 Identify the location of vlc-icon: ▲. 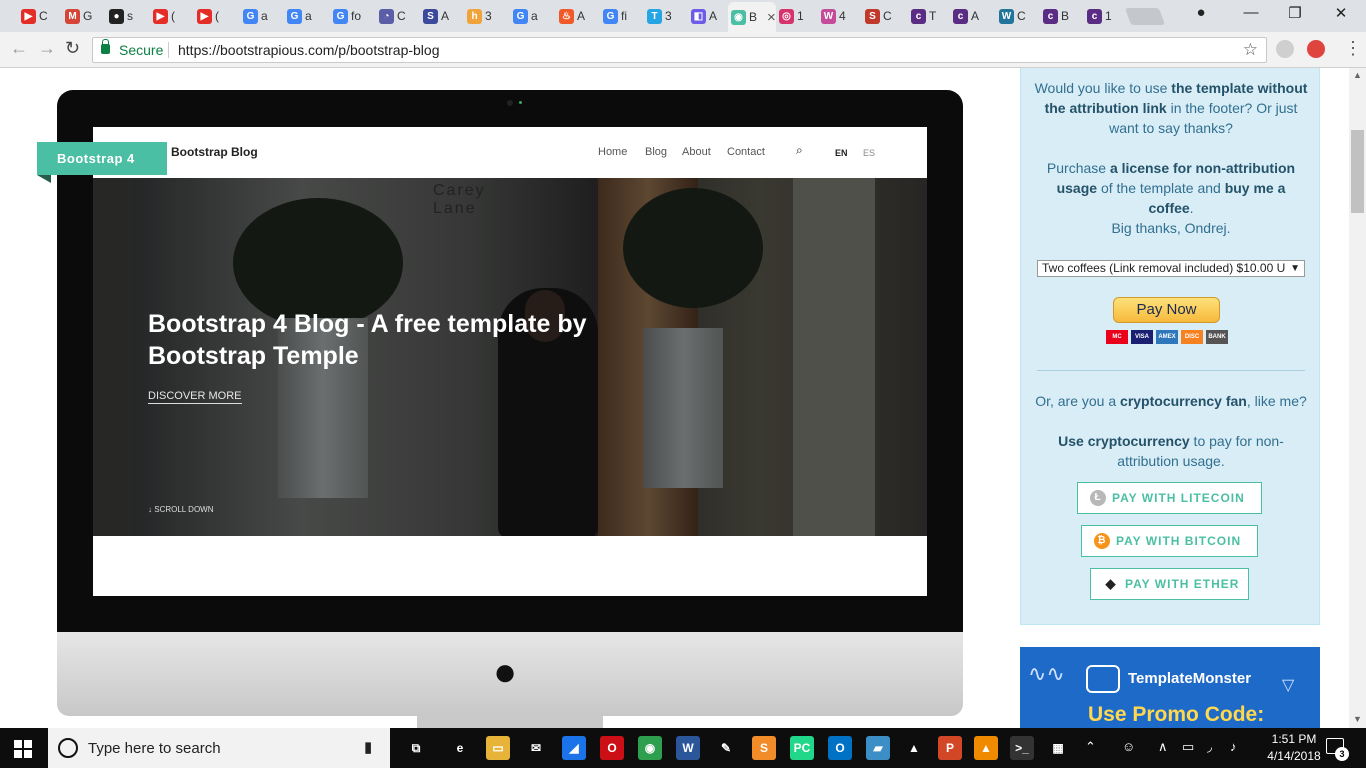
(986, 748).